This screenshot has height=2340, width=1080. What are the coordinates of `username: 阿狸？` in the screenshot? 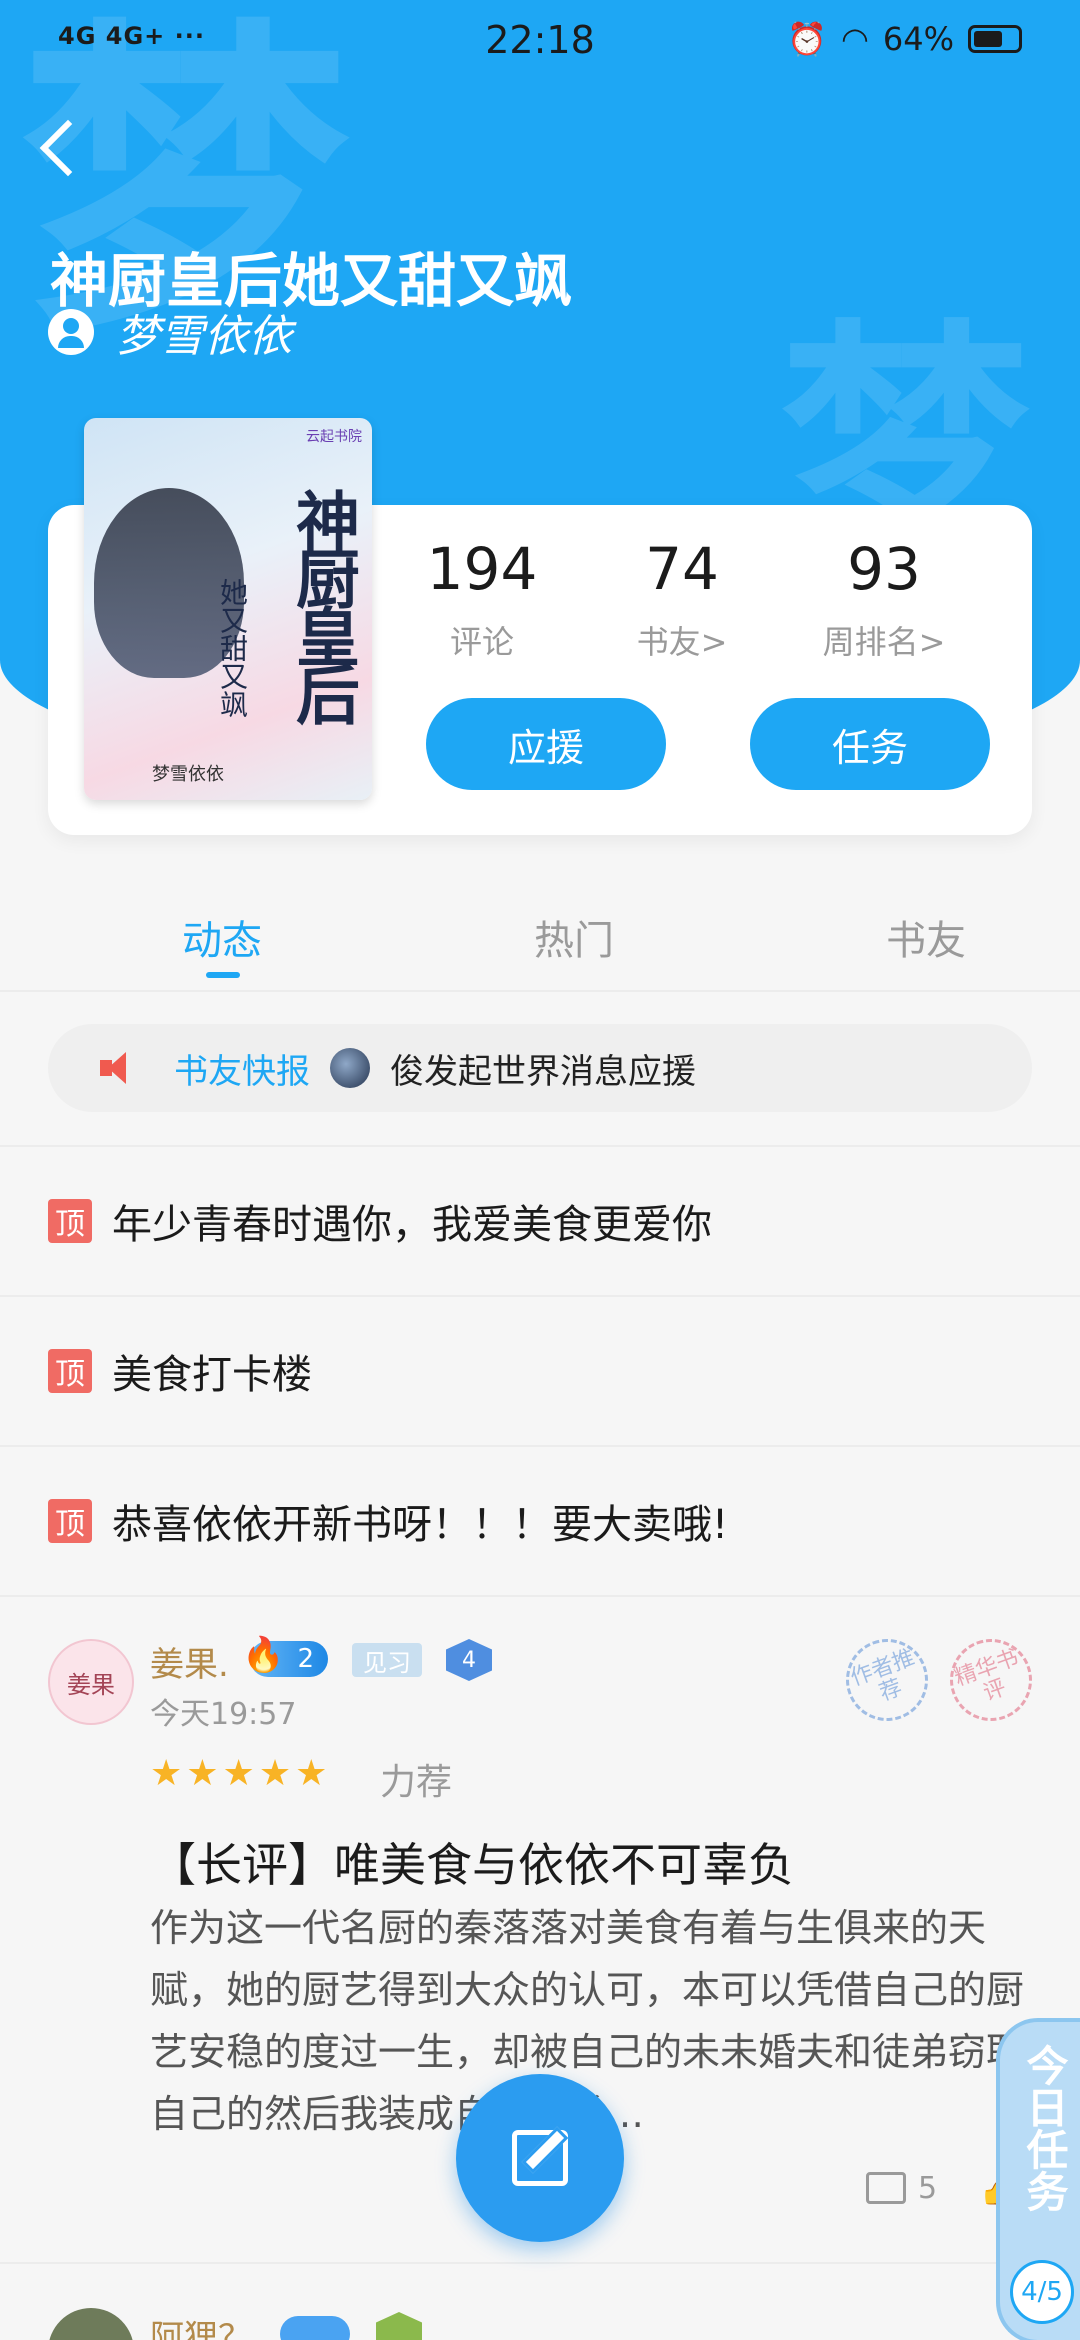 It's located at (201, 2325).